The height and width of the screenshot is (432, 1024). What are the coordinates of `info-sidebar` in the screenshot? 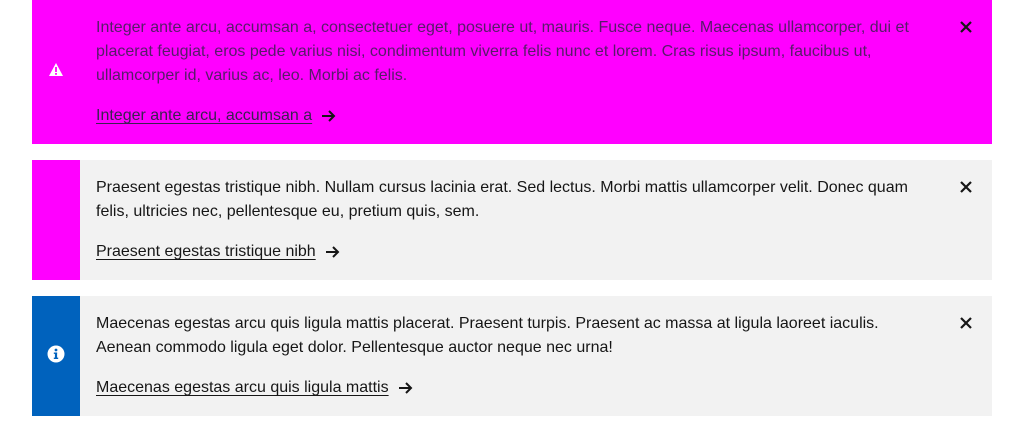 It's located at (56, 356).